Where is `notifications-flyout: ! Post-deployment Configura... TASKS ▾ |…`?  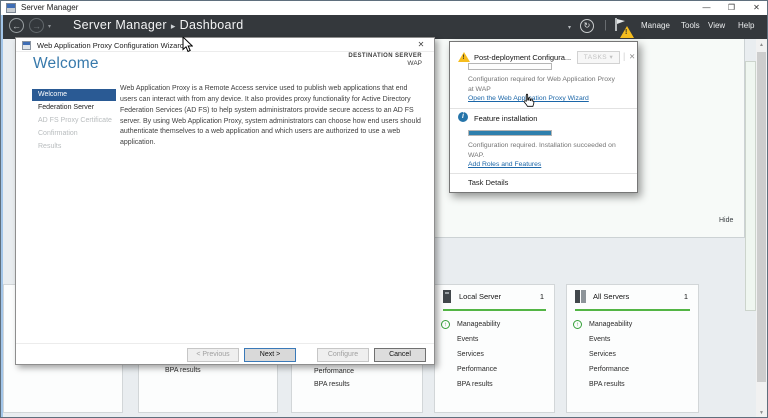
notifications-flyout: ! Post-deployment Configura... TASKS ▾ |… is located at coordinates (543, 117).